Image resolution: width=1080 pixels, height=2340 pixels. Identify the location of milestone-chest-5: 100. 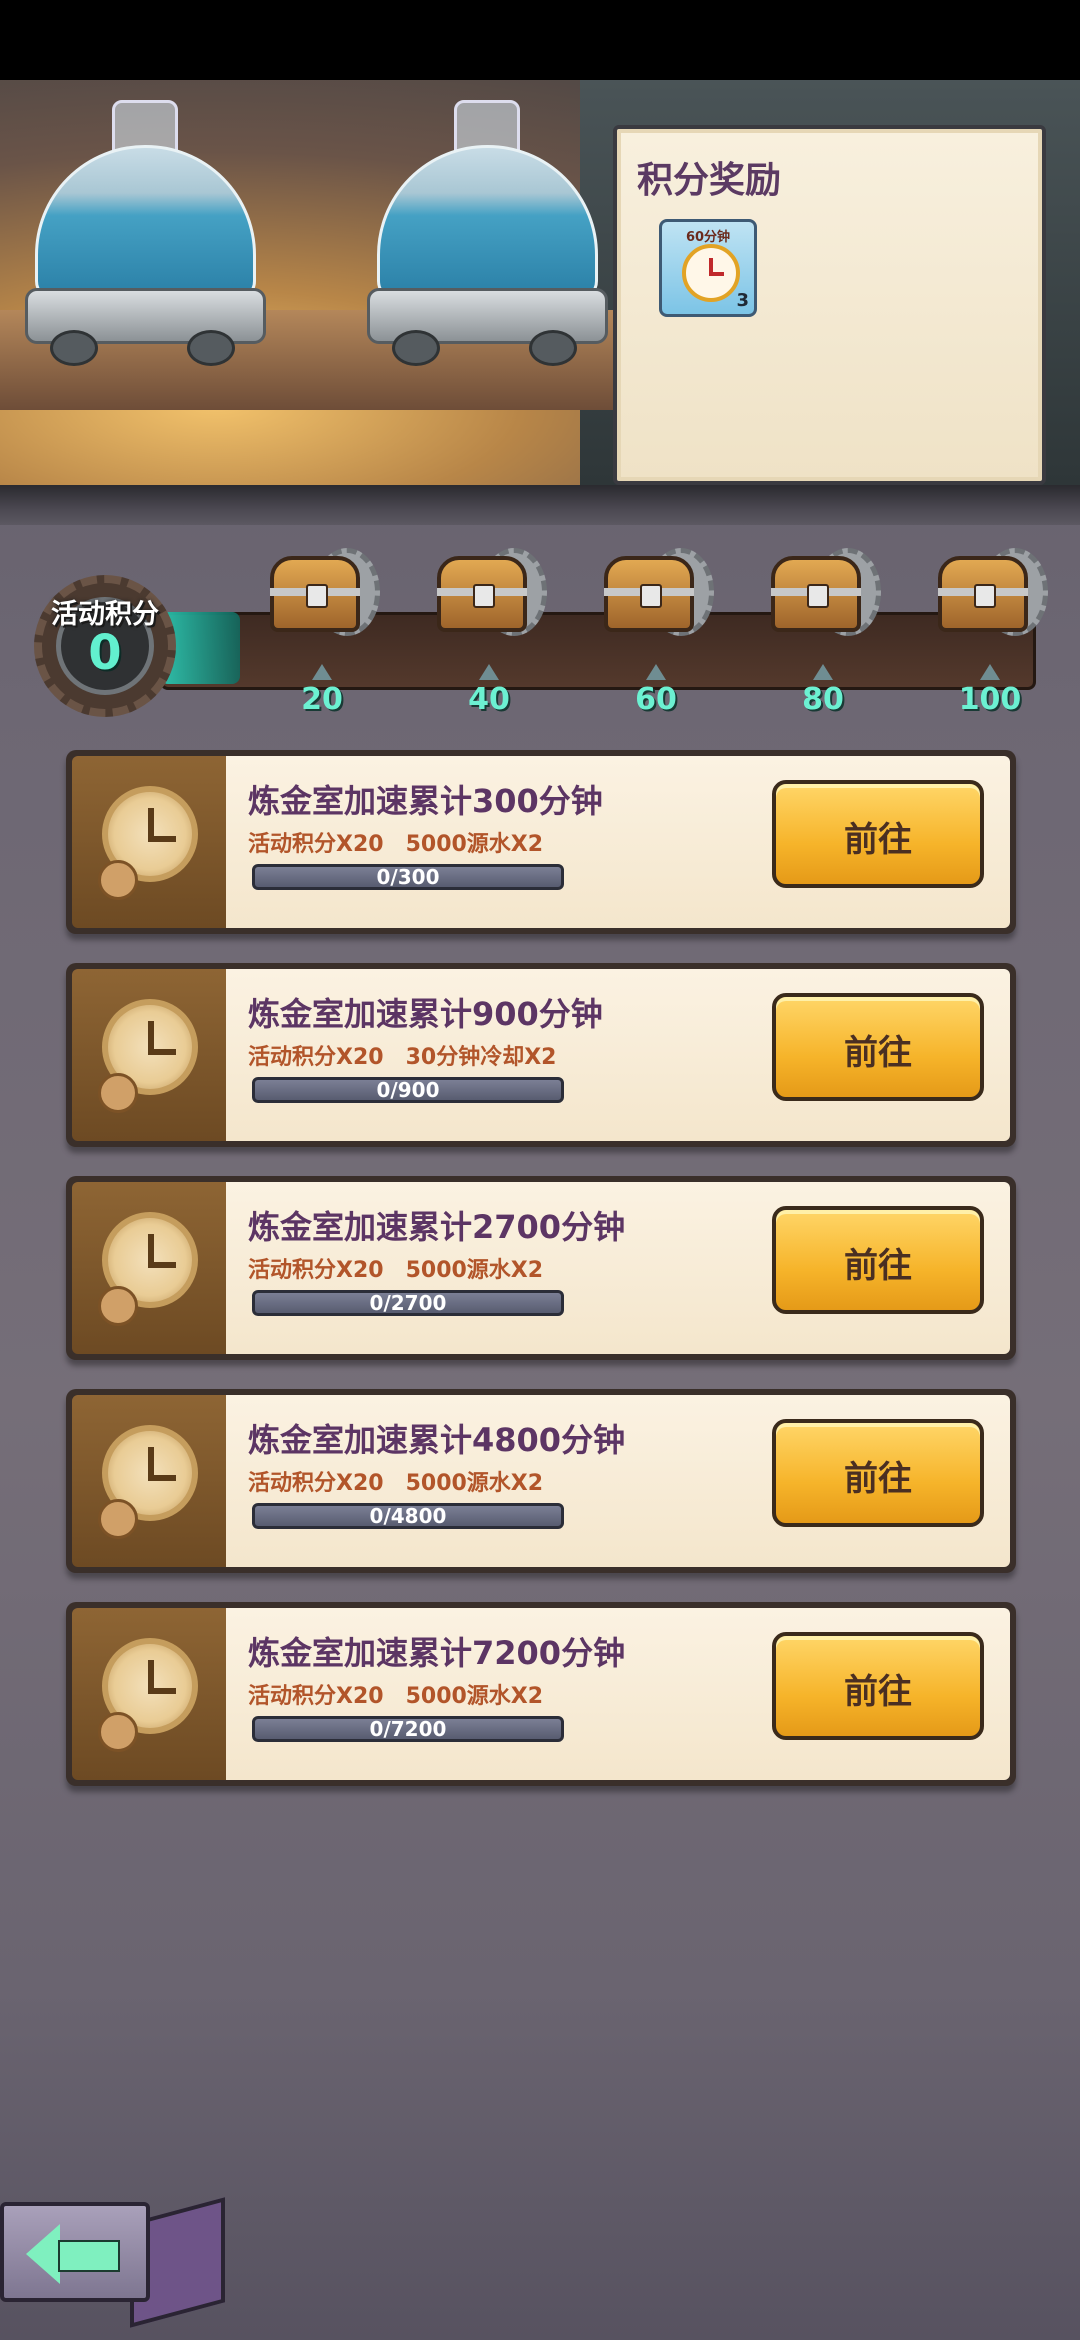
(989, 629).